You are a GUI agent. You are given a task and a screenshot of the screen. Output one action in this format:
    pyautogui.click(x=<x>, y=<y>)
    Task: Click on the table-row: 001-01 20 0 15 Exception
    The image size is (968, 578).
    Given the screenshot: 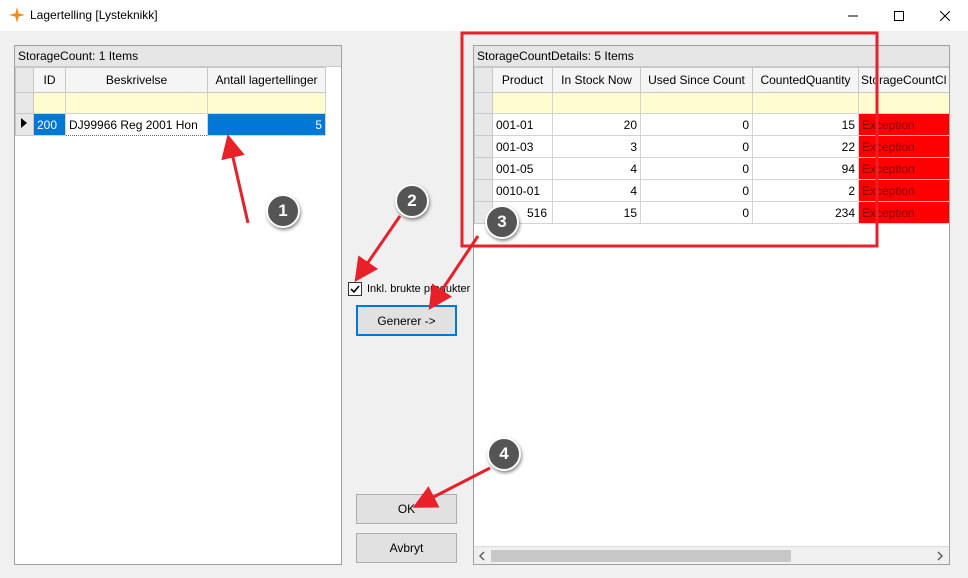 What is the action you would take?
    pyautogui.click(x=711, y=124)
    